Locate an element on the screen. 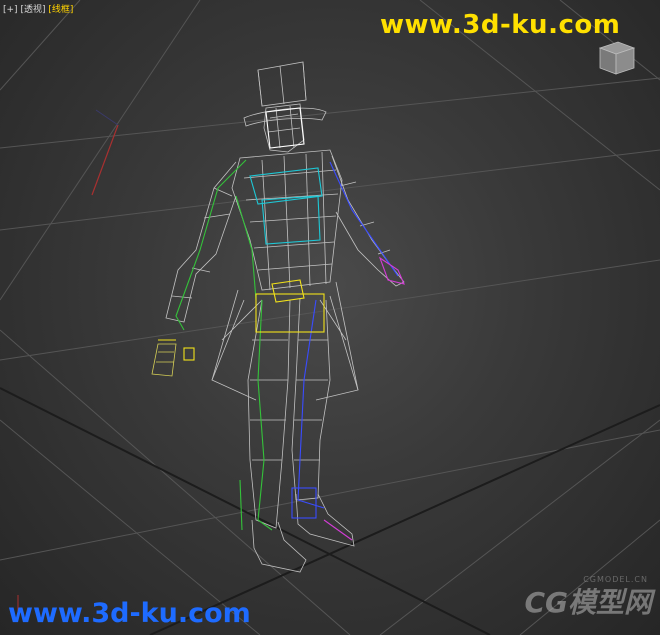  viewport-view-mode: [透视] is located at coordinates (32, 10).